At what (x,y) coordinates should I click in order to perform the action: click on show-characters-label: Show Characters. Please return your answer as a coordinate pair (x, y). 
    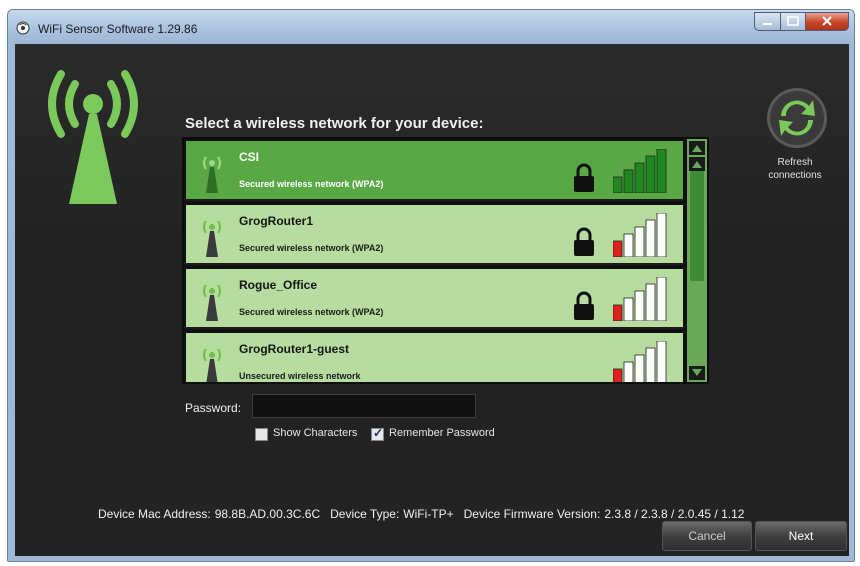
    Looking at the image, I should click on (315, 433).